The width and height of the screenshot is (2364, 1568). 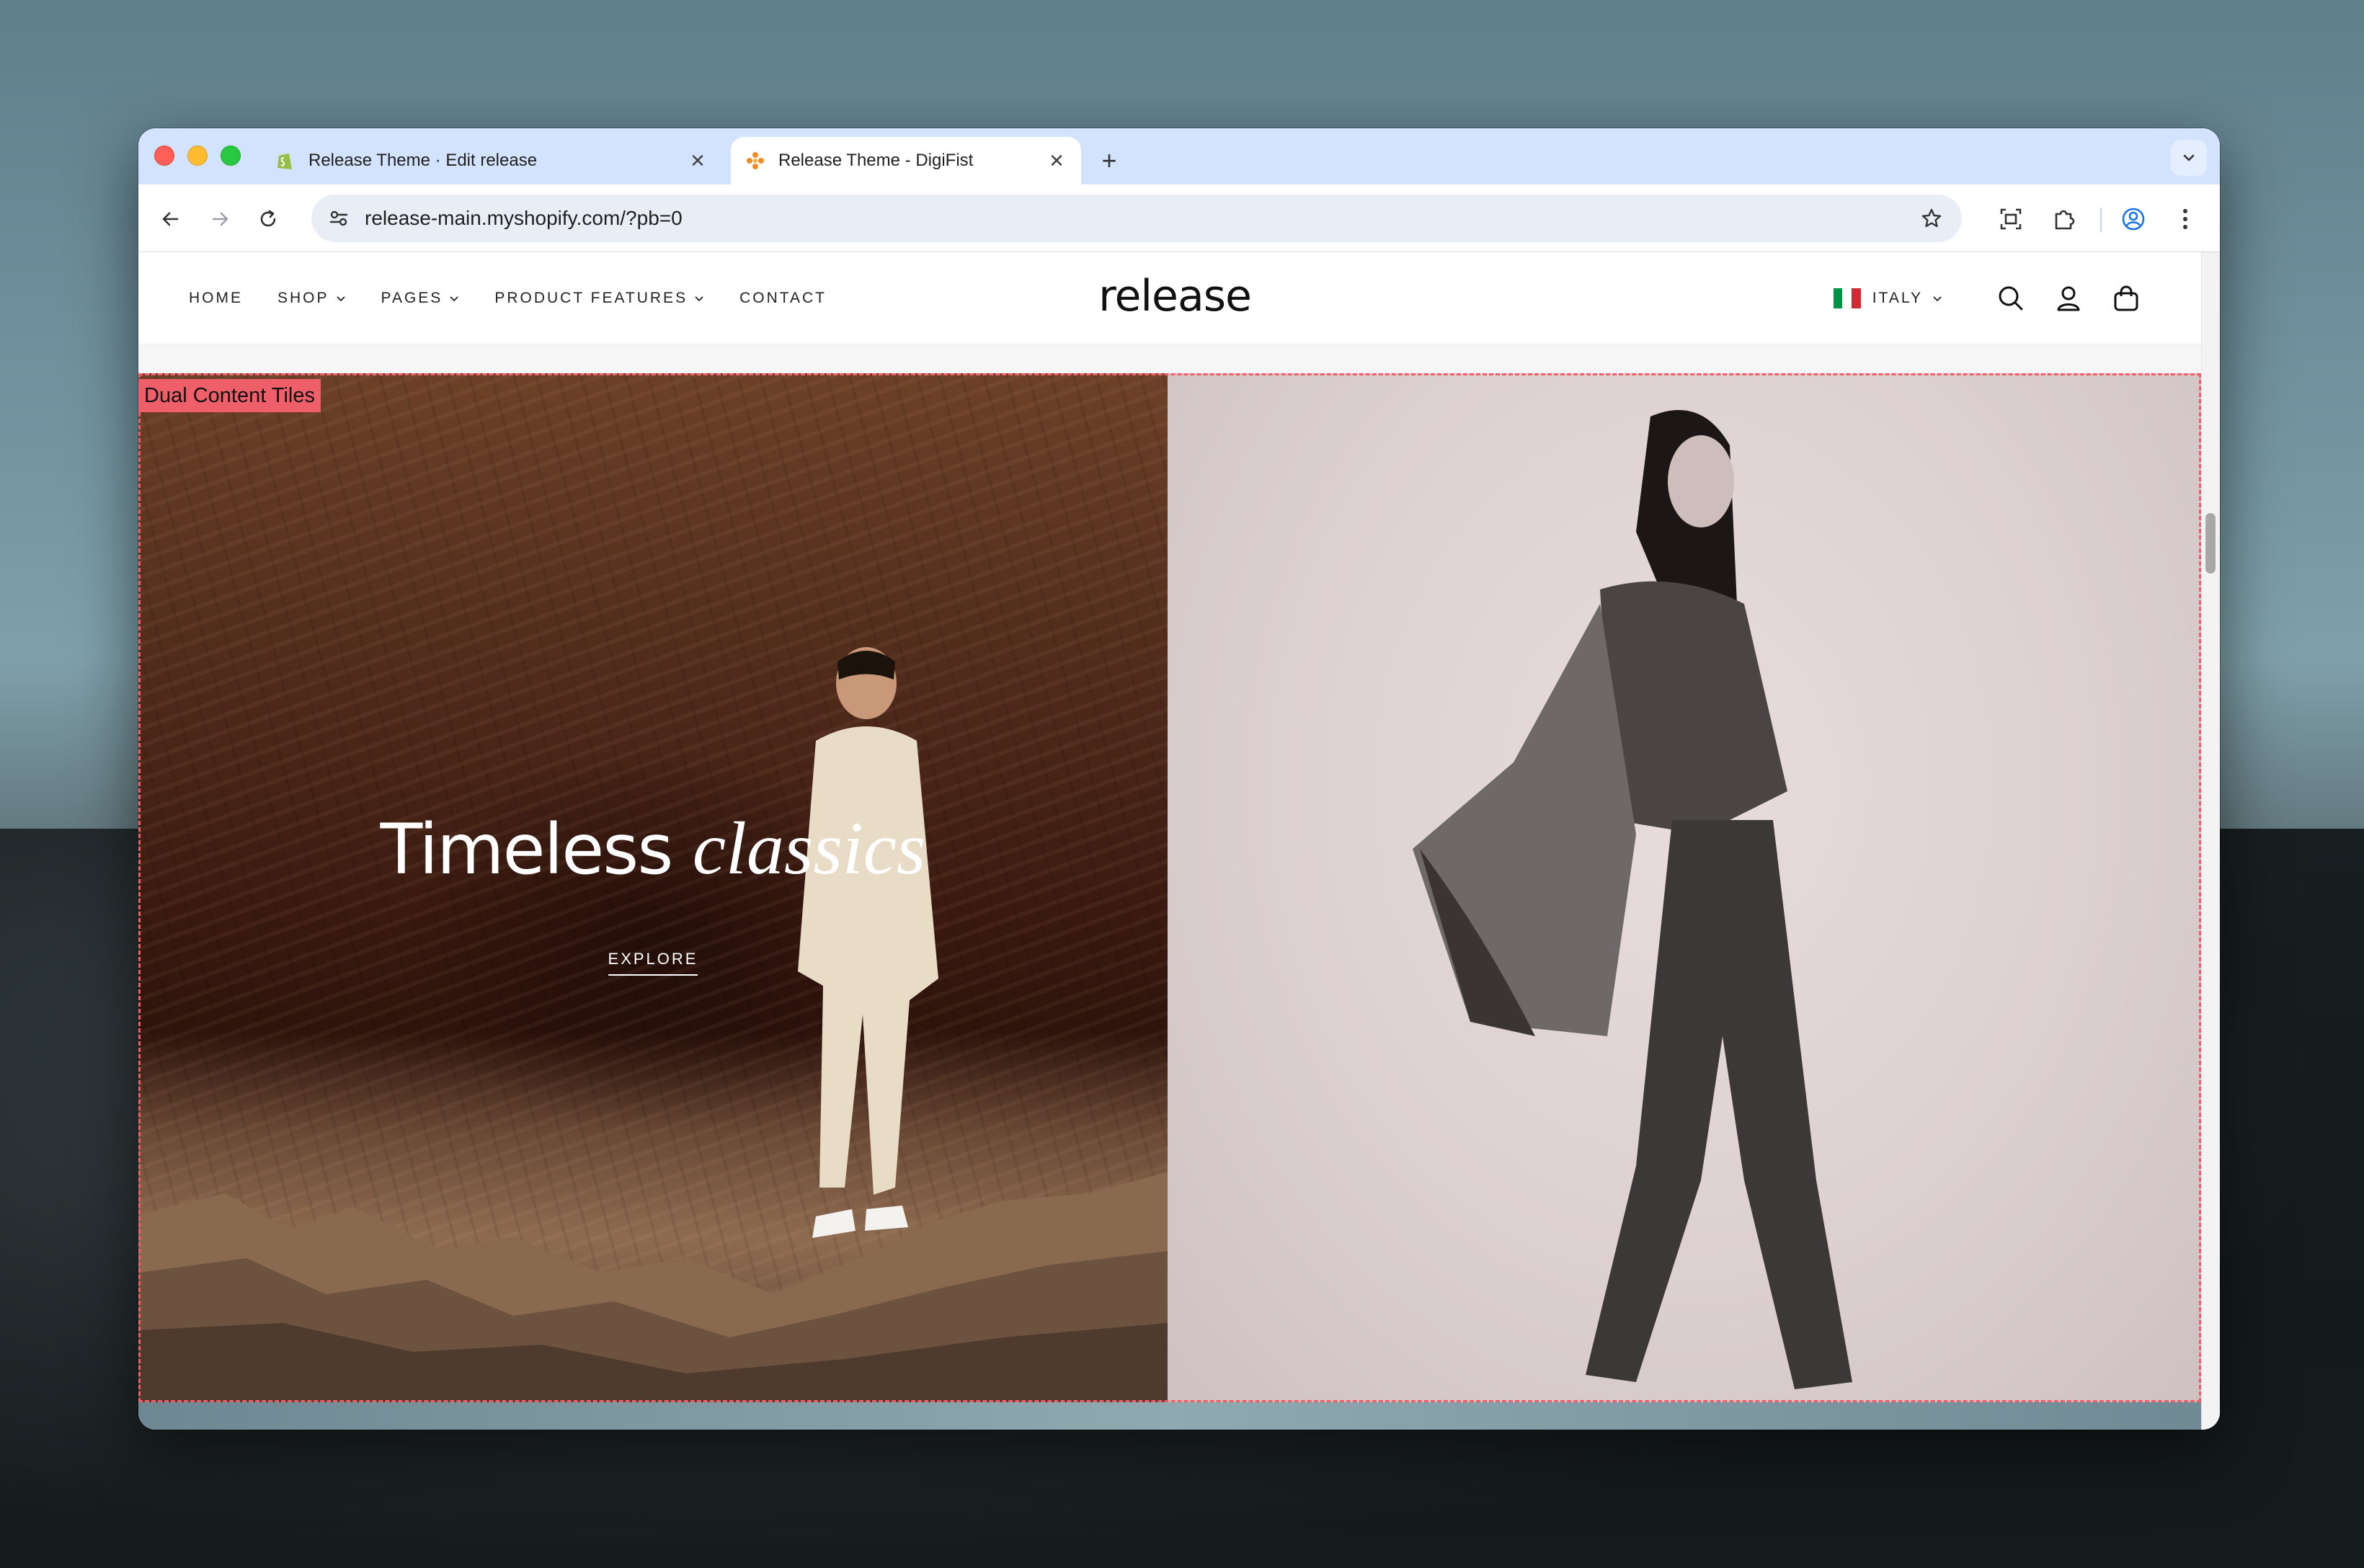 I want to click on tile-headline: Timeless classics, so click(x=653, y=848).